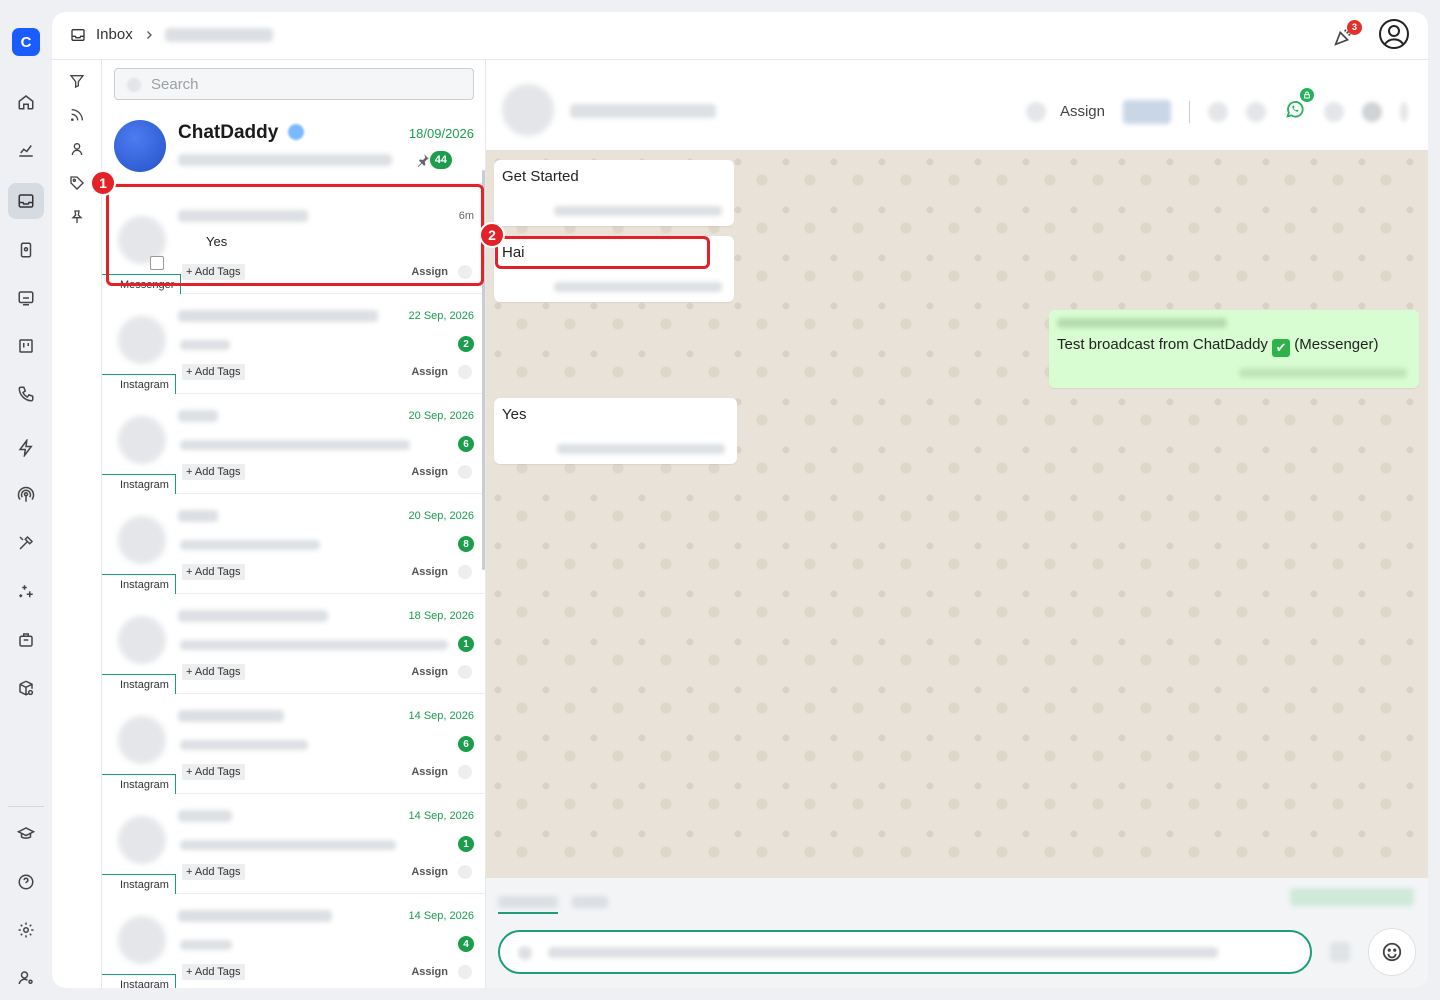 The image size is (1440, 1000). I want to click on podcast-icon, so click(26, 495).